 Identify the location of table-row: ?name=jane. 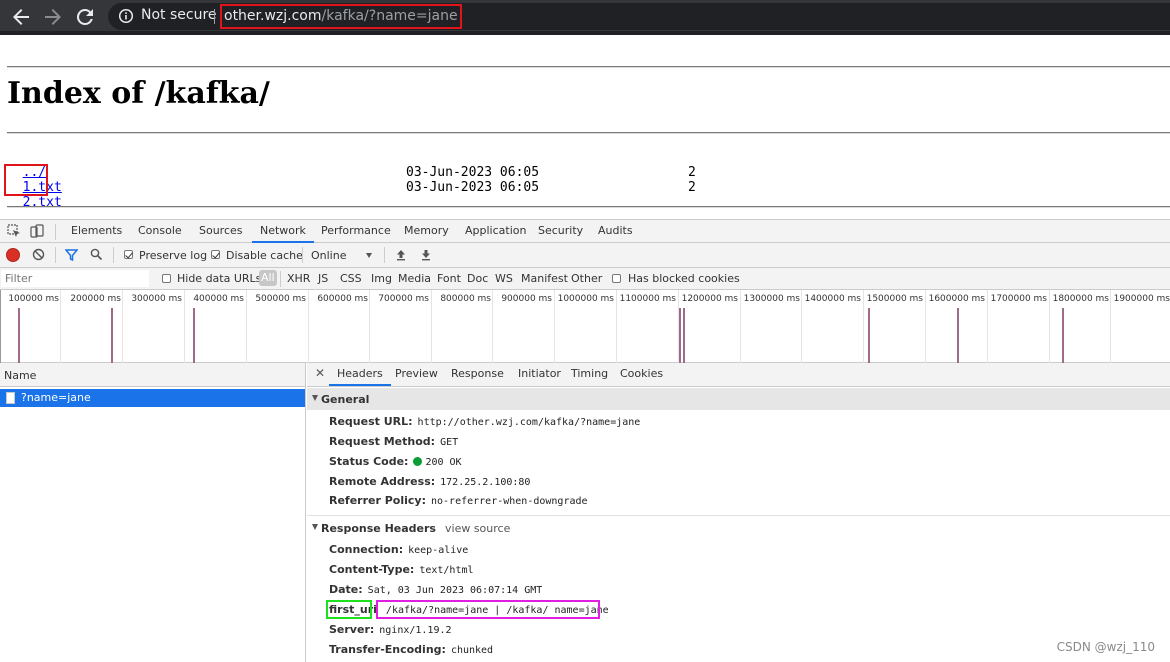
(152, 398).